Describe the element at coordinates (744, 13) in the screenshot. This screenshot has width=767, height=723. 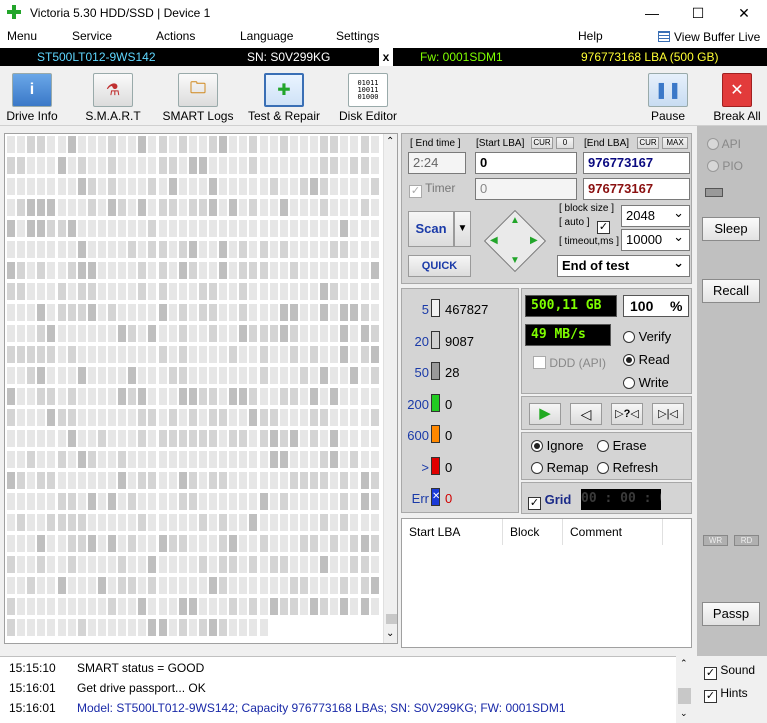
I see `close-button: ✕` at that location.